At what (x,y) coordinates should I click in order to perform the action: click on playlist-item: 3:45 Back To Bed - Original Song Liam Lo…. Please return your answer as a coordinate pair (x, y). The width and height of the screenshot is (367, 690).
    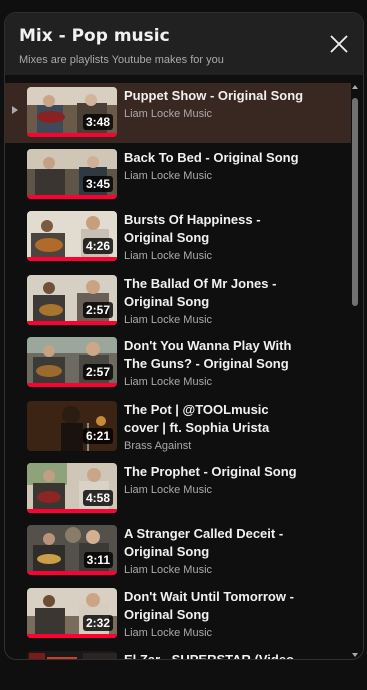
    Looking at the image, I should click on (178, 175).